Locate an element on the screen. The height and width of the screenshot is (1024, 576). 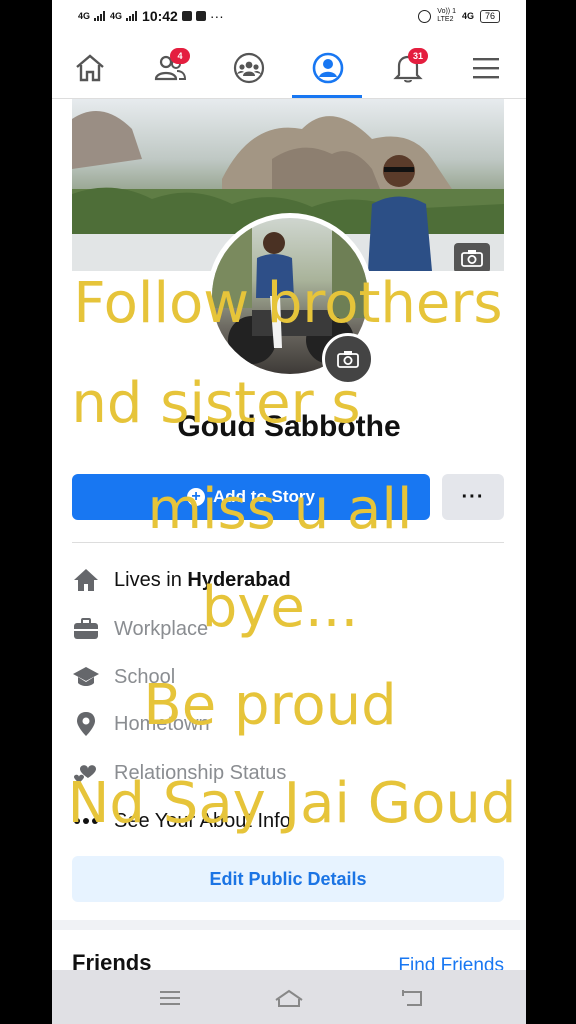
detail-relationship-label: Relationship Status is located at coordinates (200, 772).